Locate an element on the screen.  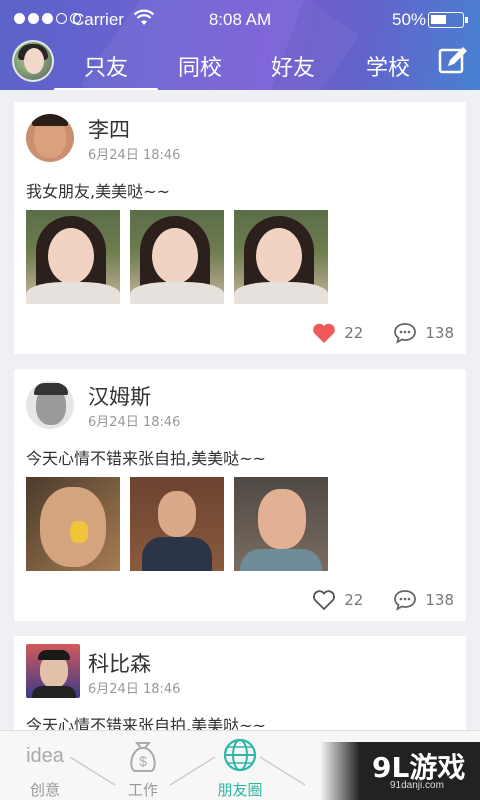
money-bag-icon: $ is located at coordinates (143, 757).